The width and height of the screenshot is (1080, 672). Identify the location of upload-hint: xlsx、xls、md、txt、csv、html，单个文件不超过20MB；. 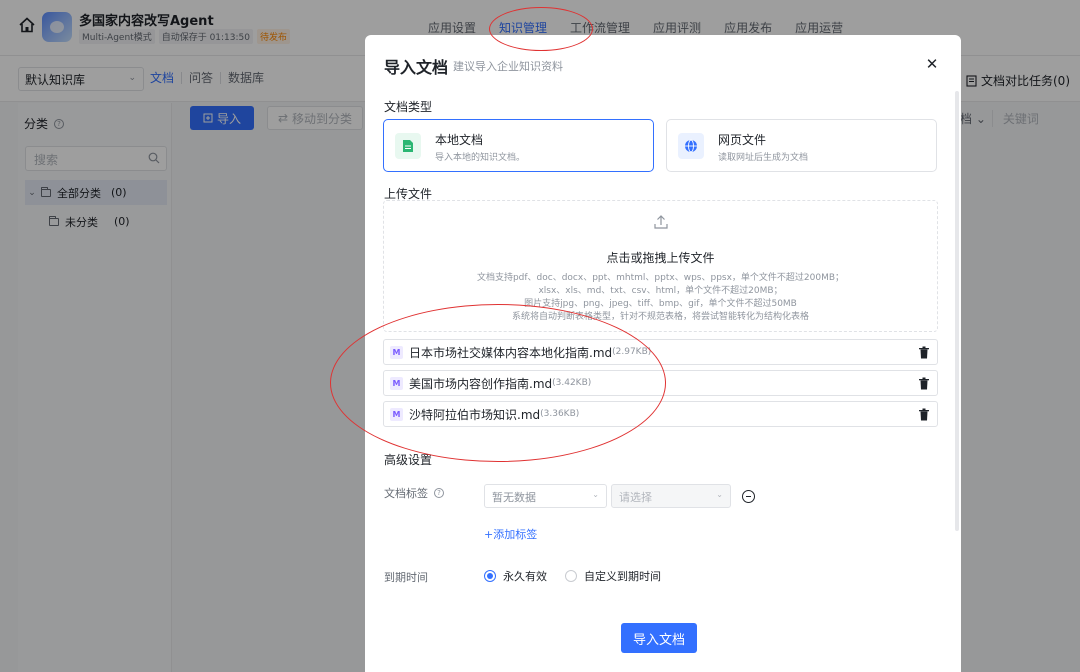
(660, 291).